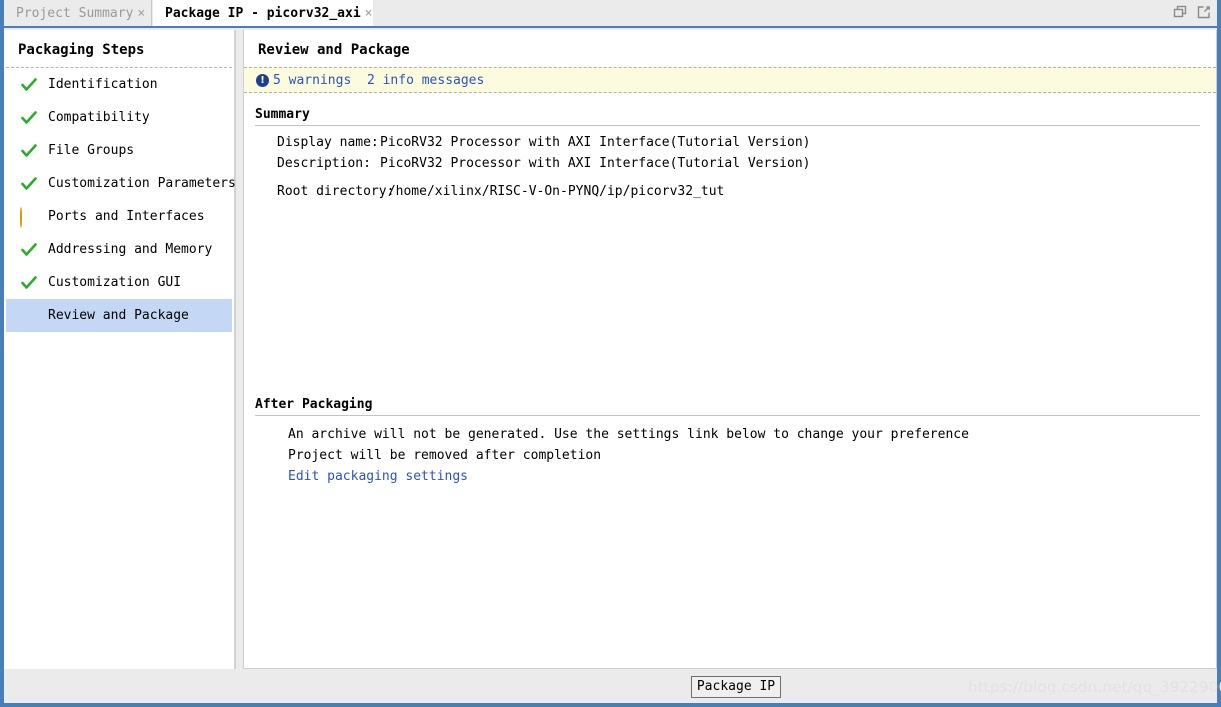 The height and width of the screenshot is (707, 1221). What do you see at coordinates (334, 50) in the screenshot?
I see `page-title: Review and Package` at bounding box center [334, 50].